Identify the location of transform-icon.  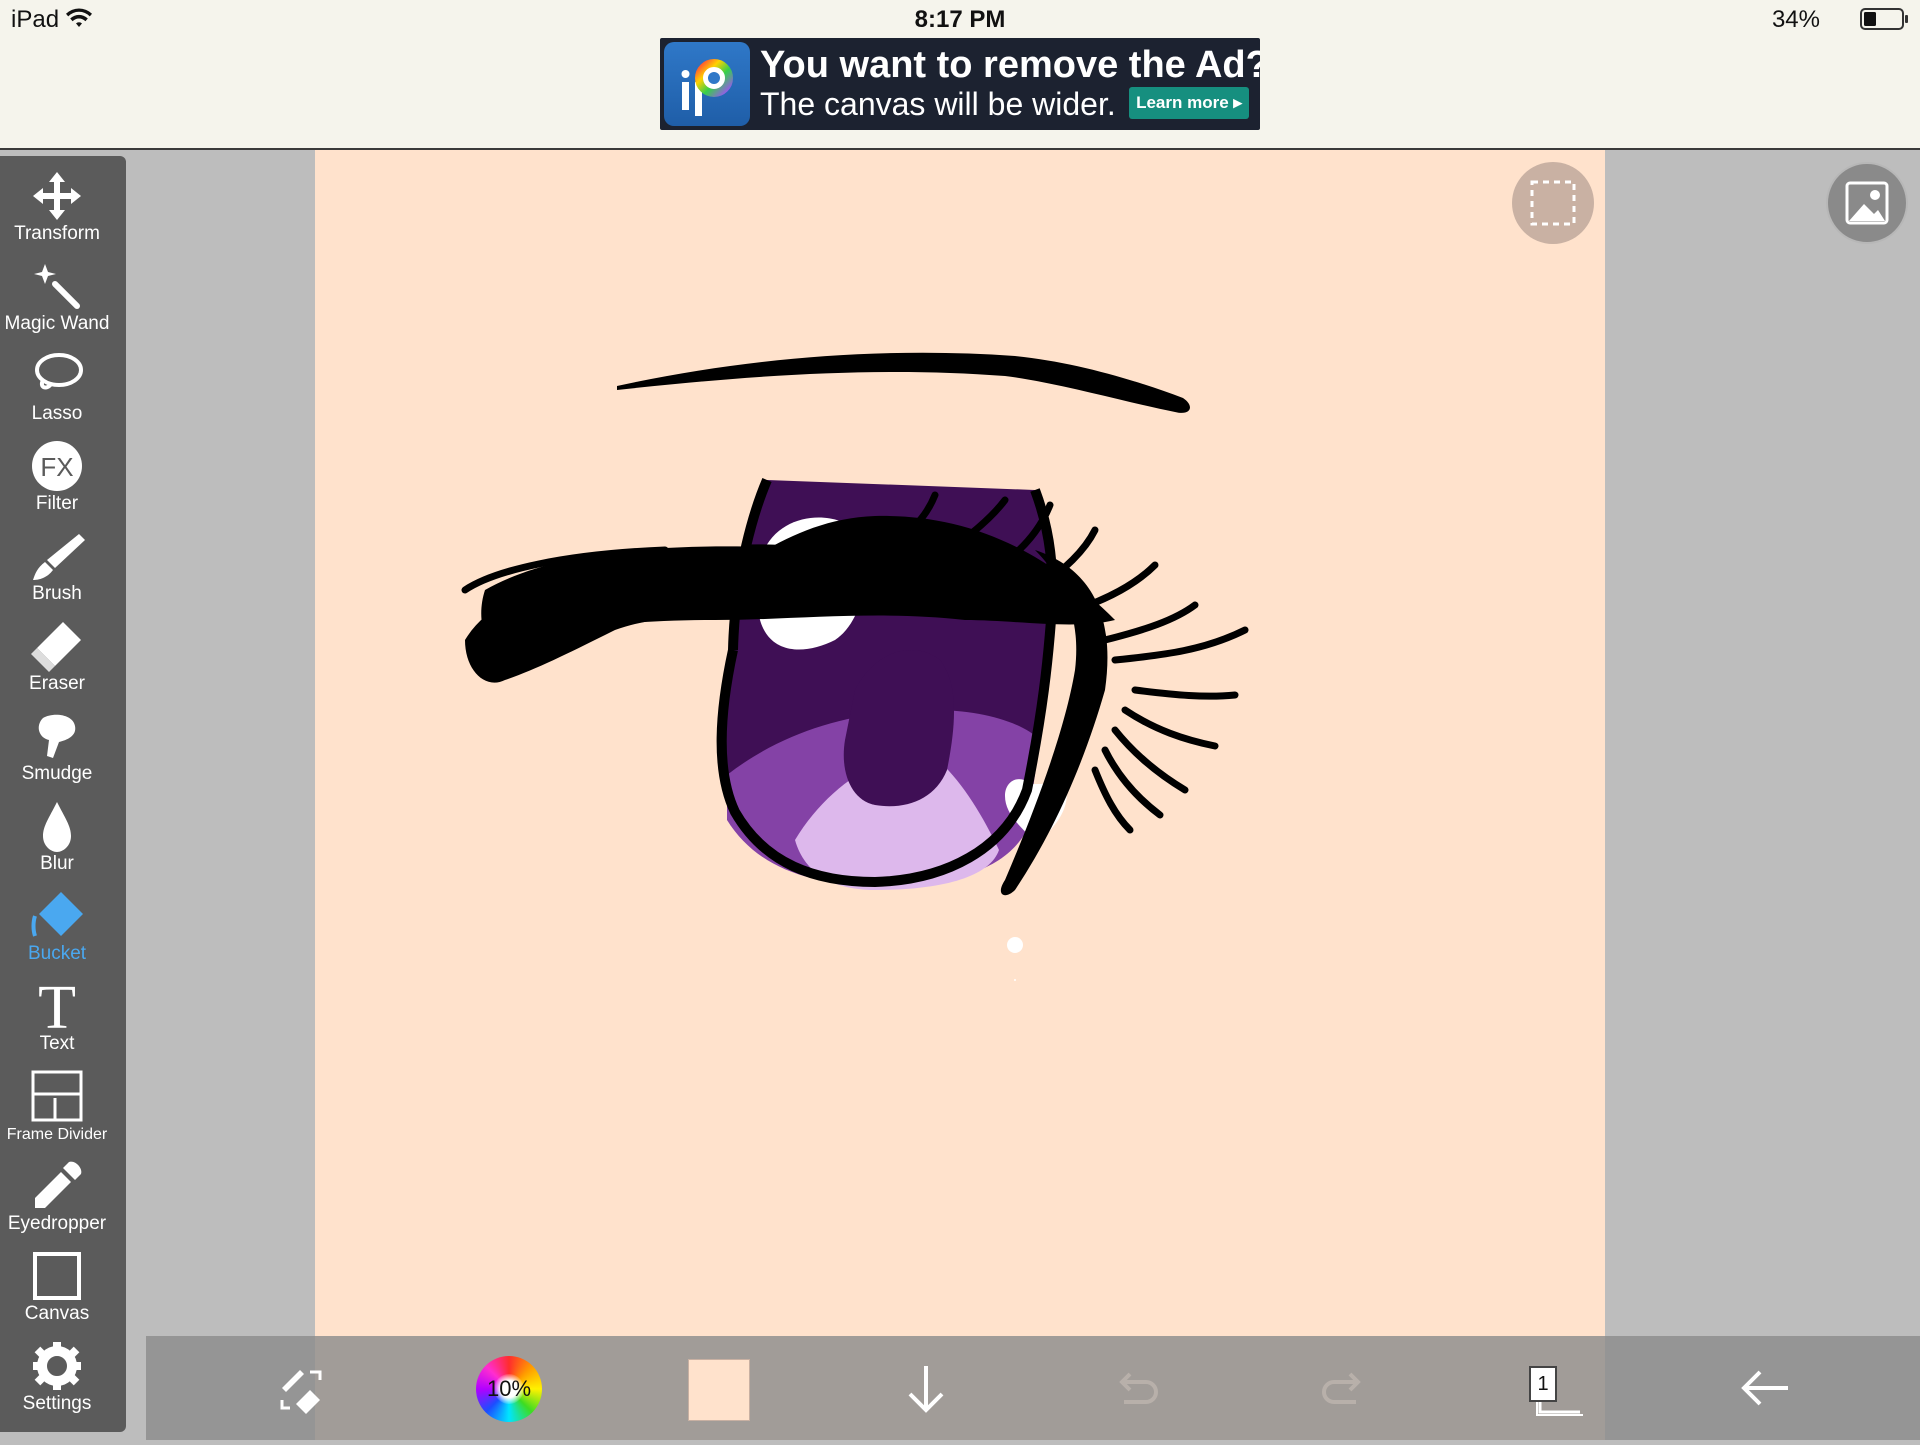
(57, 196).